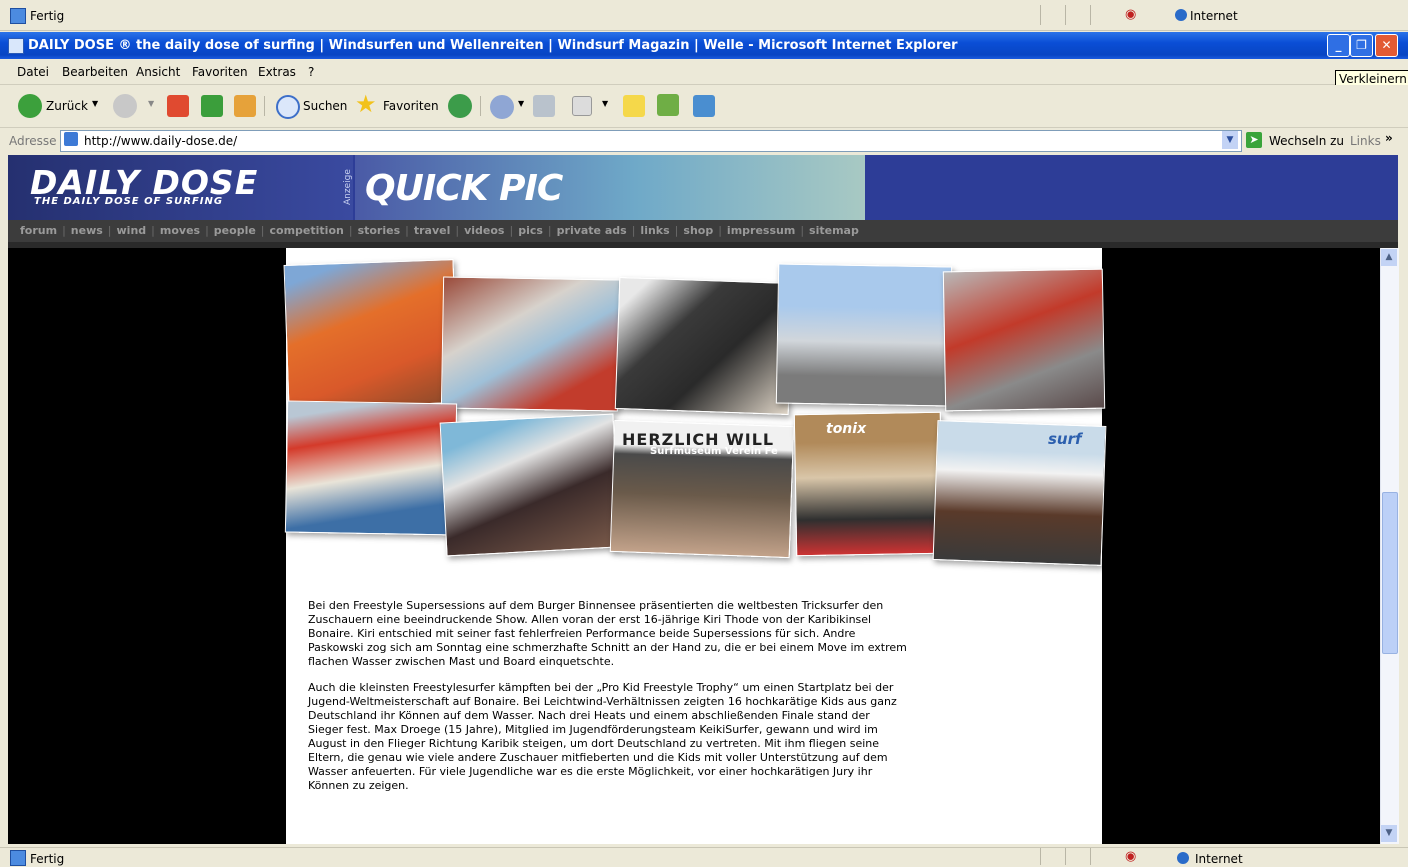 This screenshot has width=1408, height=867. Describe the element at coordinates (95, 103) in the screenshot. I see `back-dropdown-icon: ▼` at that location.